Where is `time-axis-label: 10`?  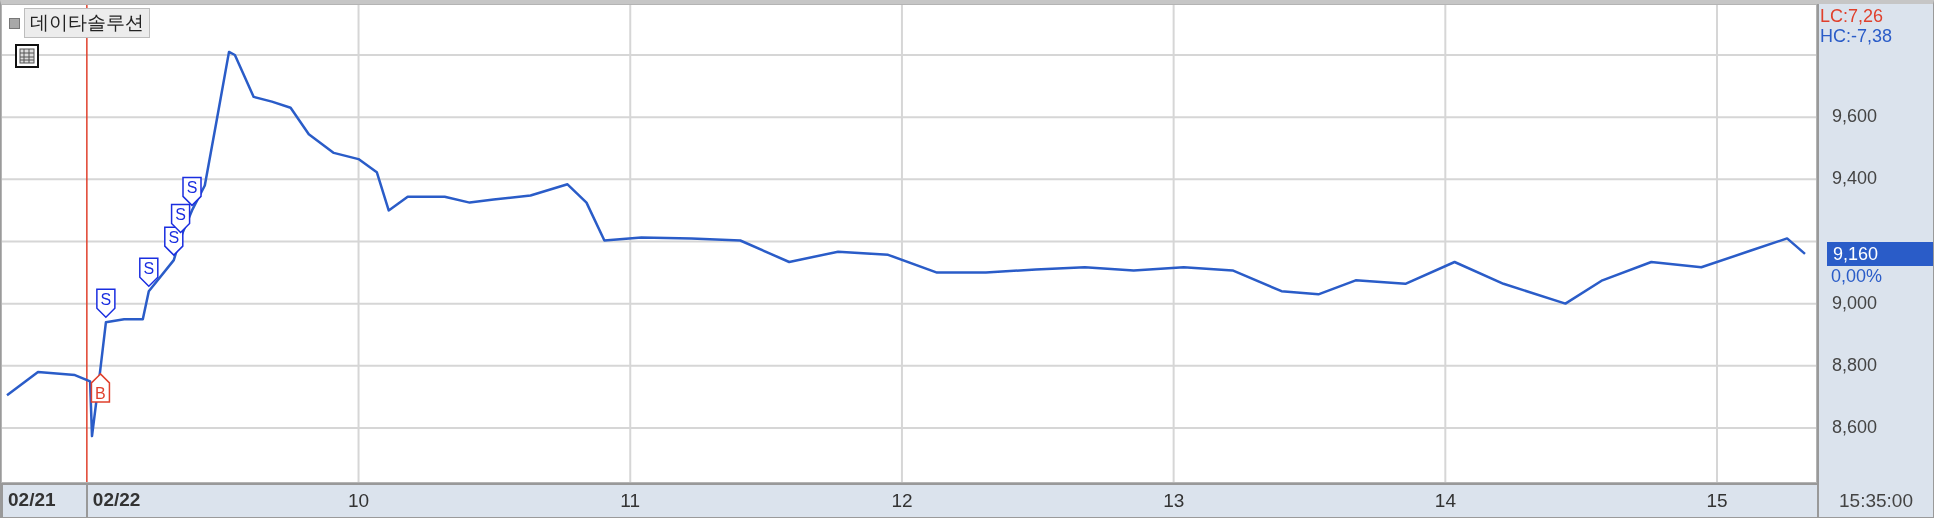
time-axis-label: 10 is located at coordinates (359, 501).